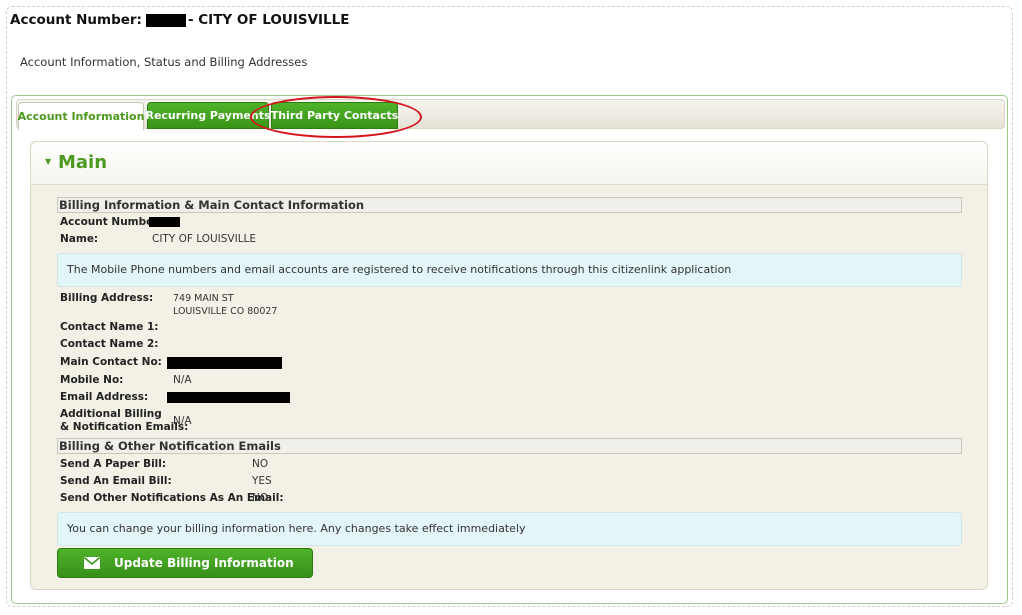 Image resolution: width=1022 pixels, height=615 pixels. What do you see at coordinates (182, 421) in the screenshot?
I see `additional-emails-value: N/A` at bounding box center [182, 421].